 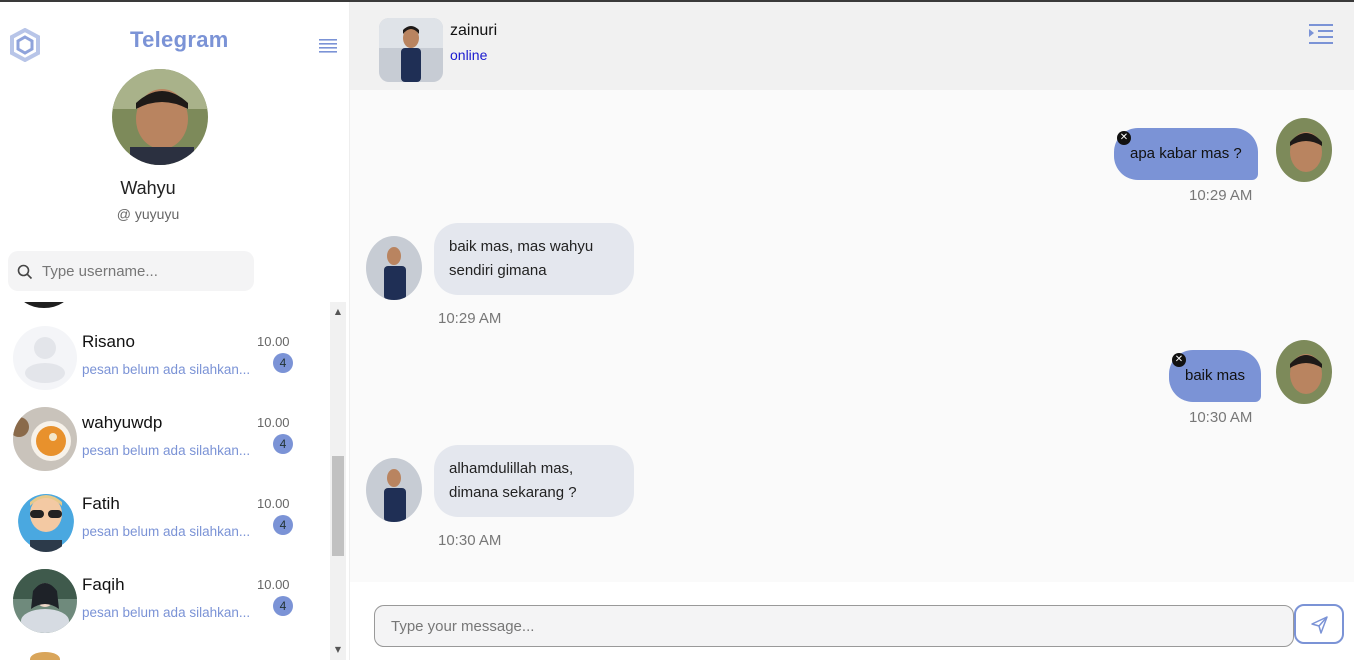 What do you see at coordinates (101, 503) in the screenshot?
I see `contact-name: Fatih` at bounding box center [101, 503].